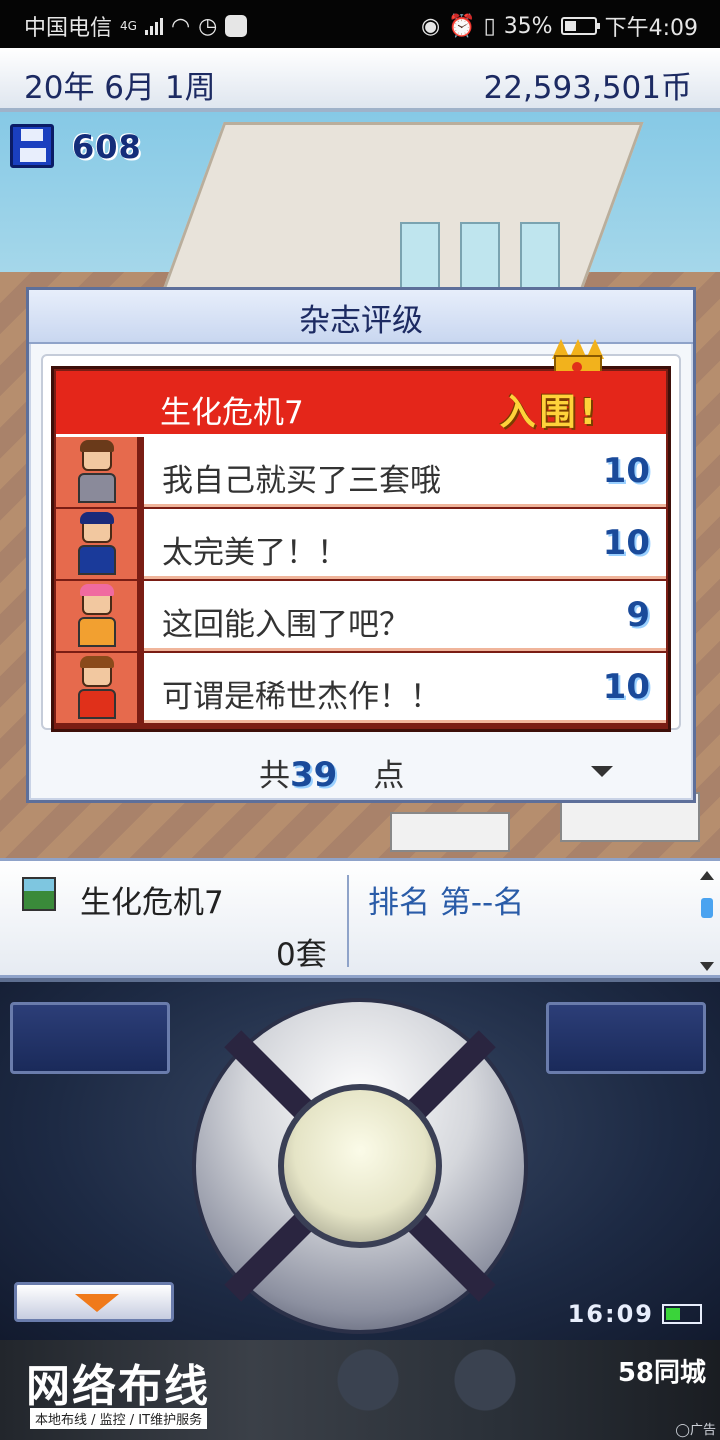 The width and height of the screenshot is (720, 1440). Describe the element at coordinates (107, 147) in the screenshot. I see `save-count: 608` at that location.